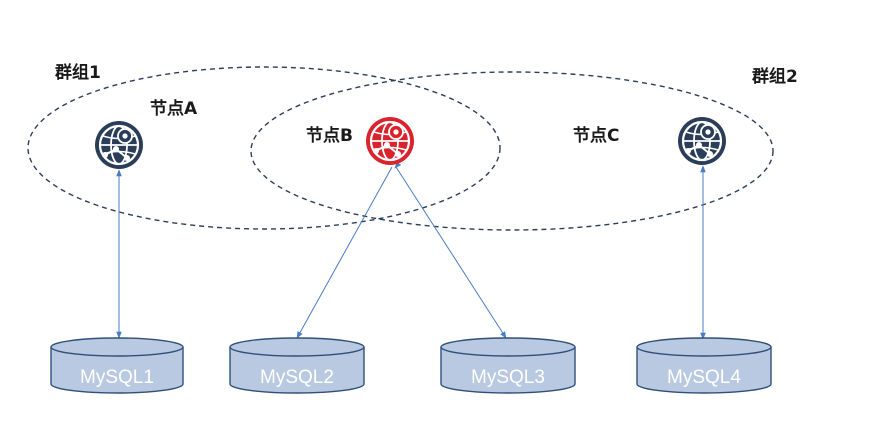 The height and width of the screenshot is (440, 878). I want to click on node-a-globe-icon, so click(119, 145).